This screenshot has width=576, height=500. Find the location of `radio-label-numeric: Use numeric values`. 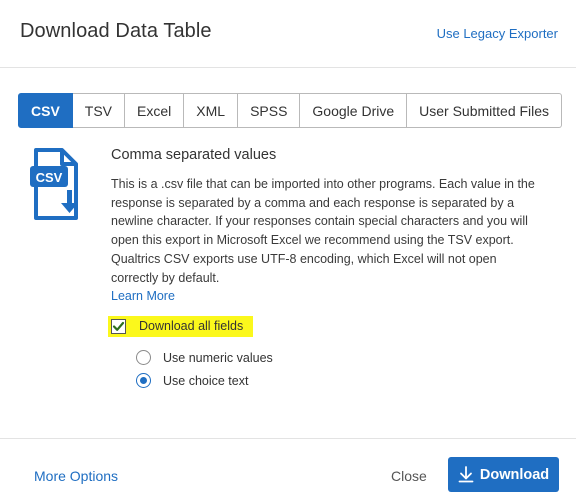

radio-label-numeric: Use numeric values is located at coordinates (218, 357).